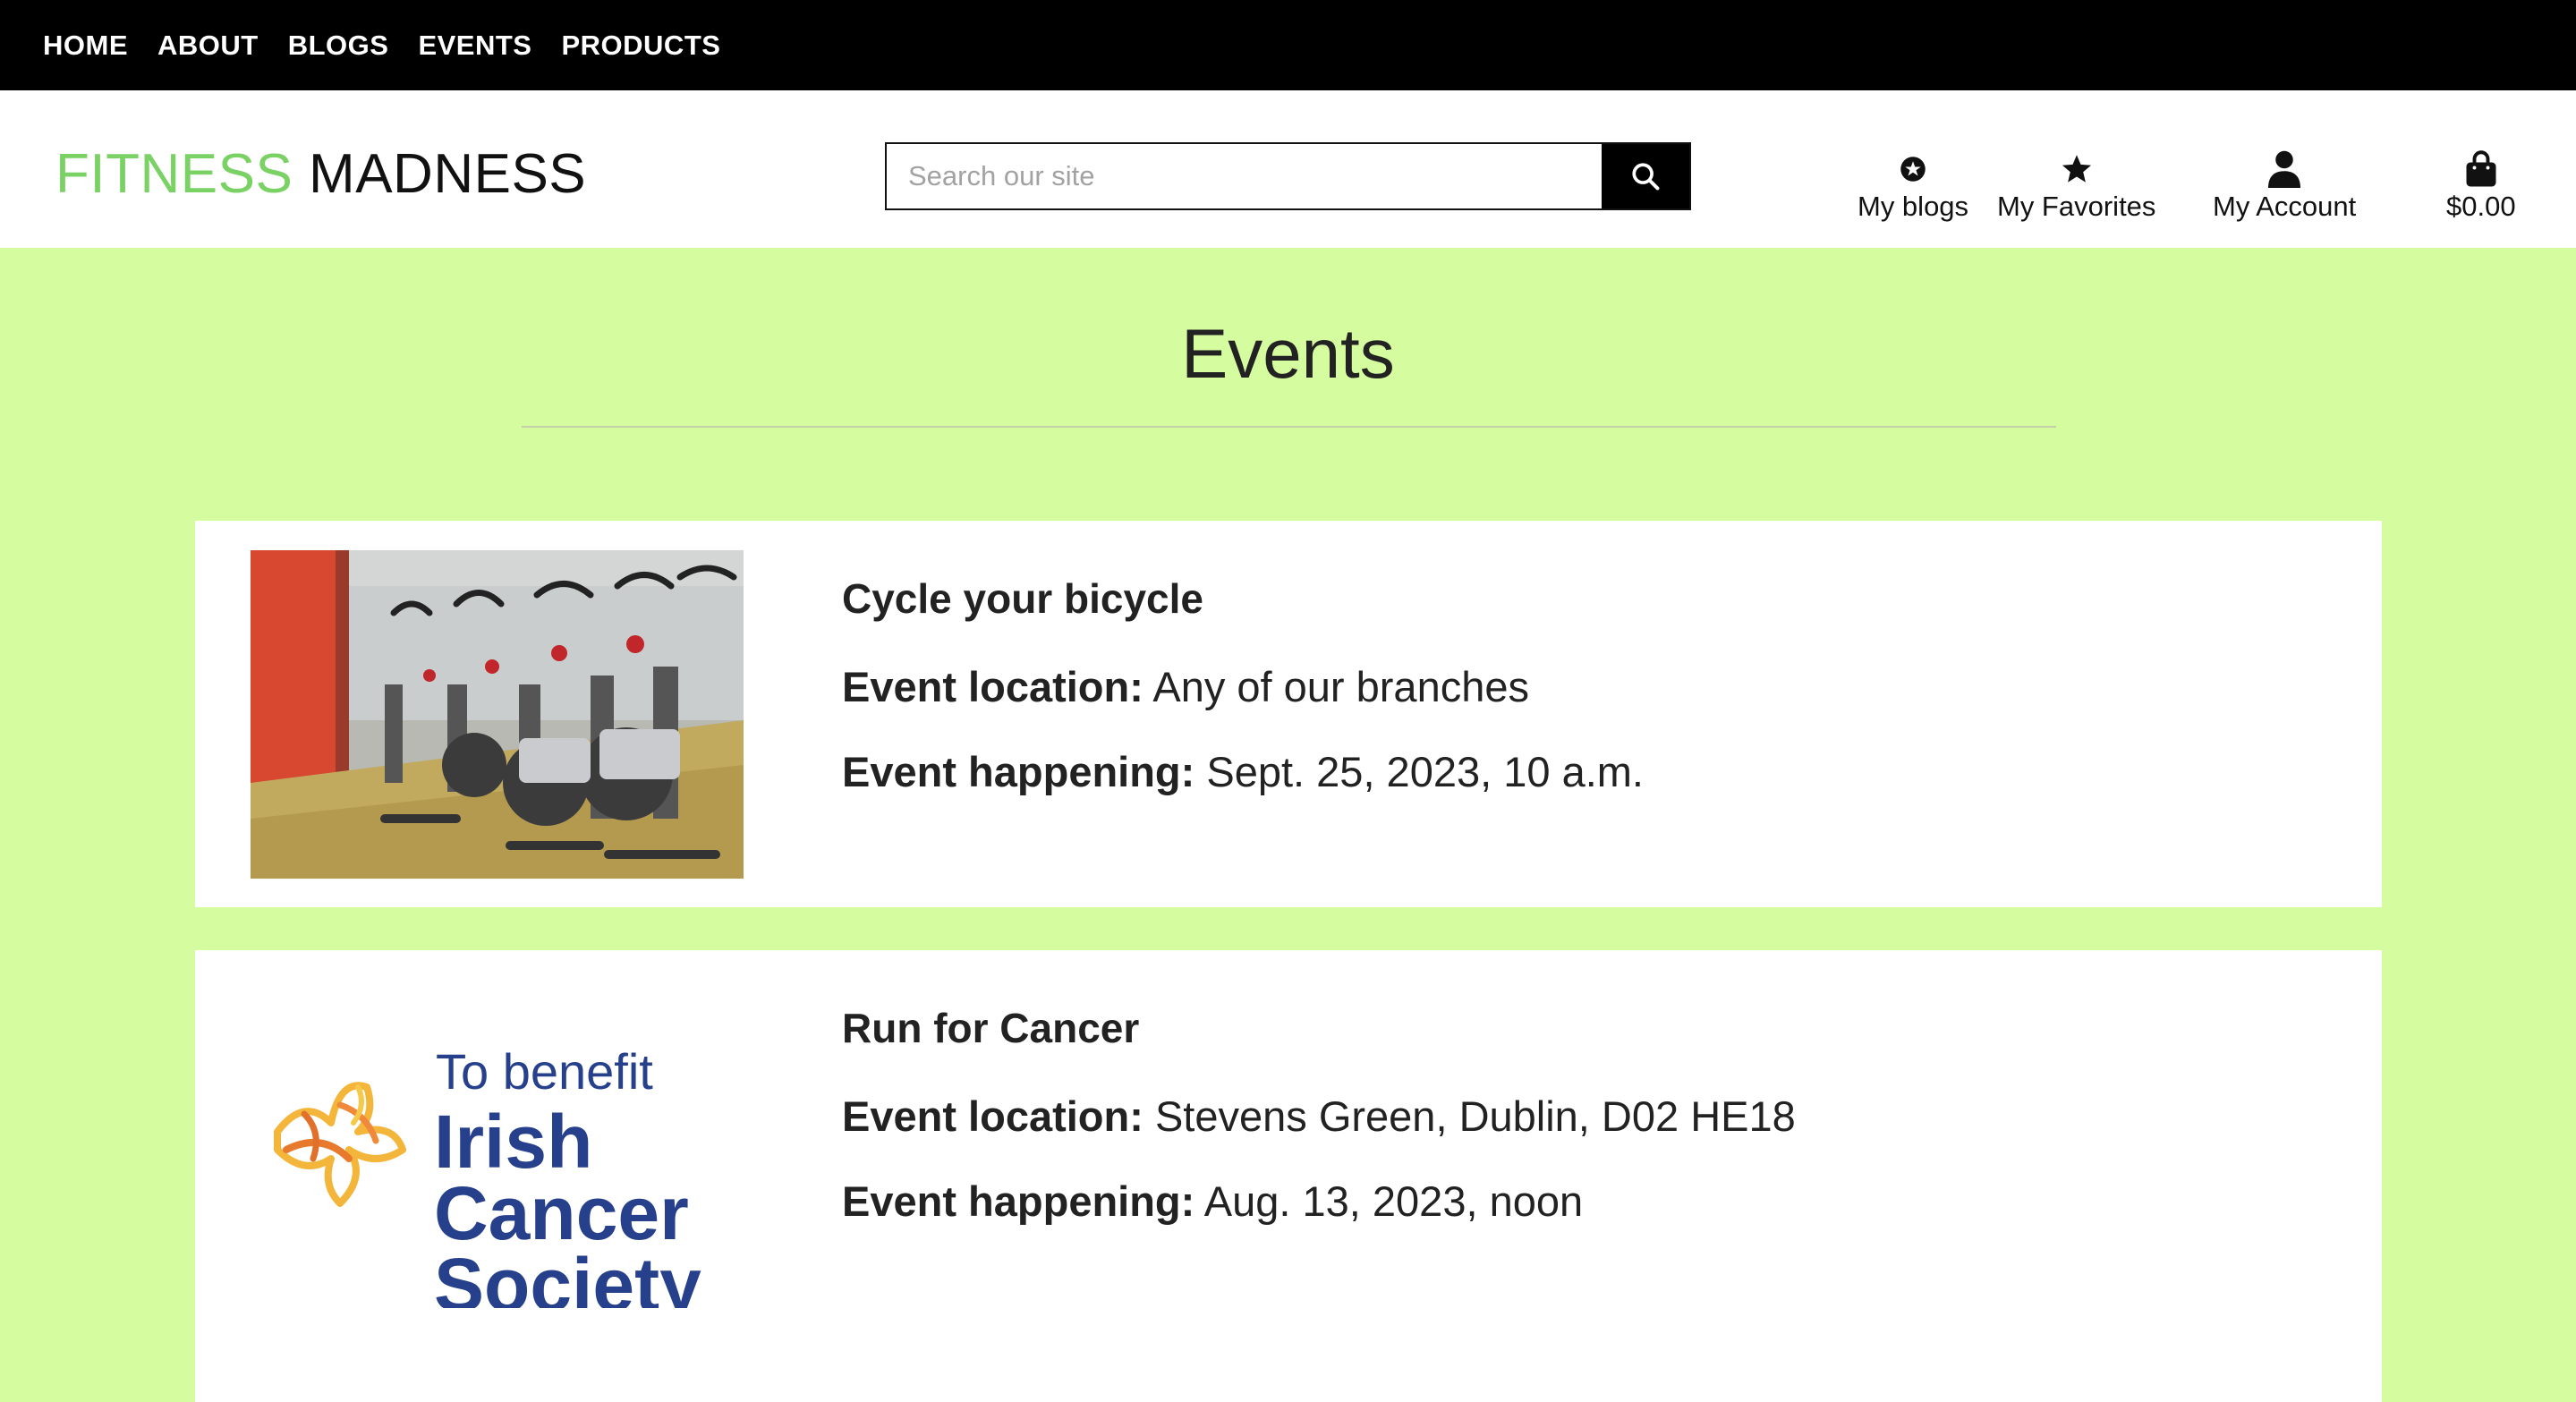 The width and height of the screenshot is (2576, 1402). I want to click on site-header: FITNESS MADNESS My blogs My Favorites, so click(1288, 169).